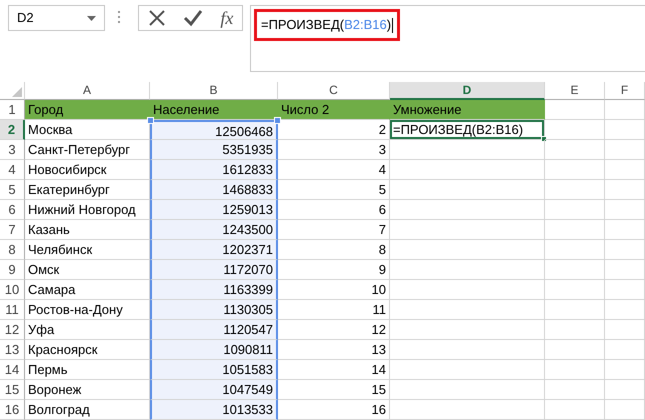  Describe the element at coordinates (12, 410) in the screenshot. I see `row-header: 16` at that location.